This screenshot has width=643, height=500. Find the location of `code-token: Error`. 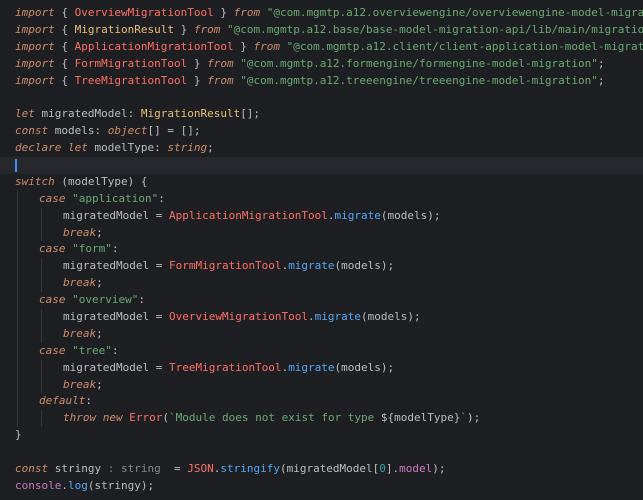

code-token: Error is located at coordinates (146, 418).